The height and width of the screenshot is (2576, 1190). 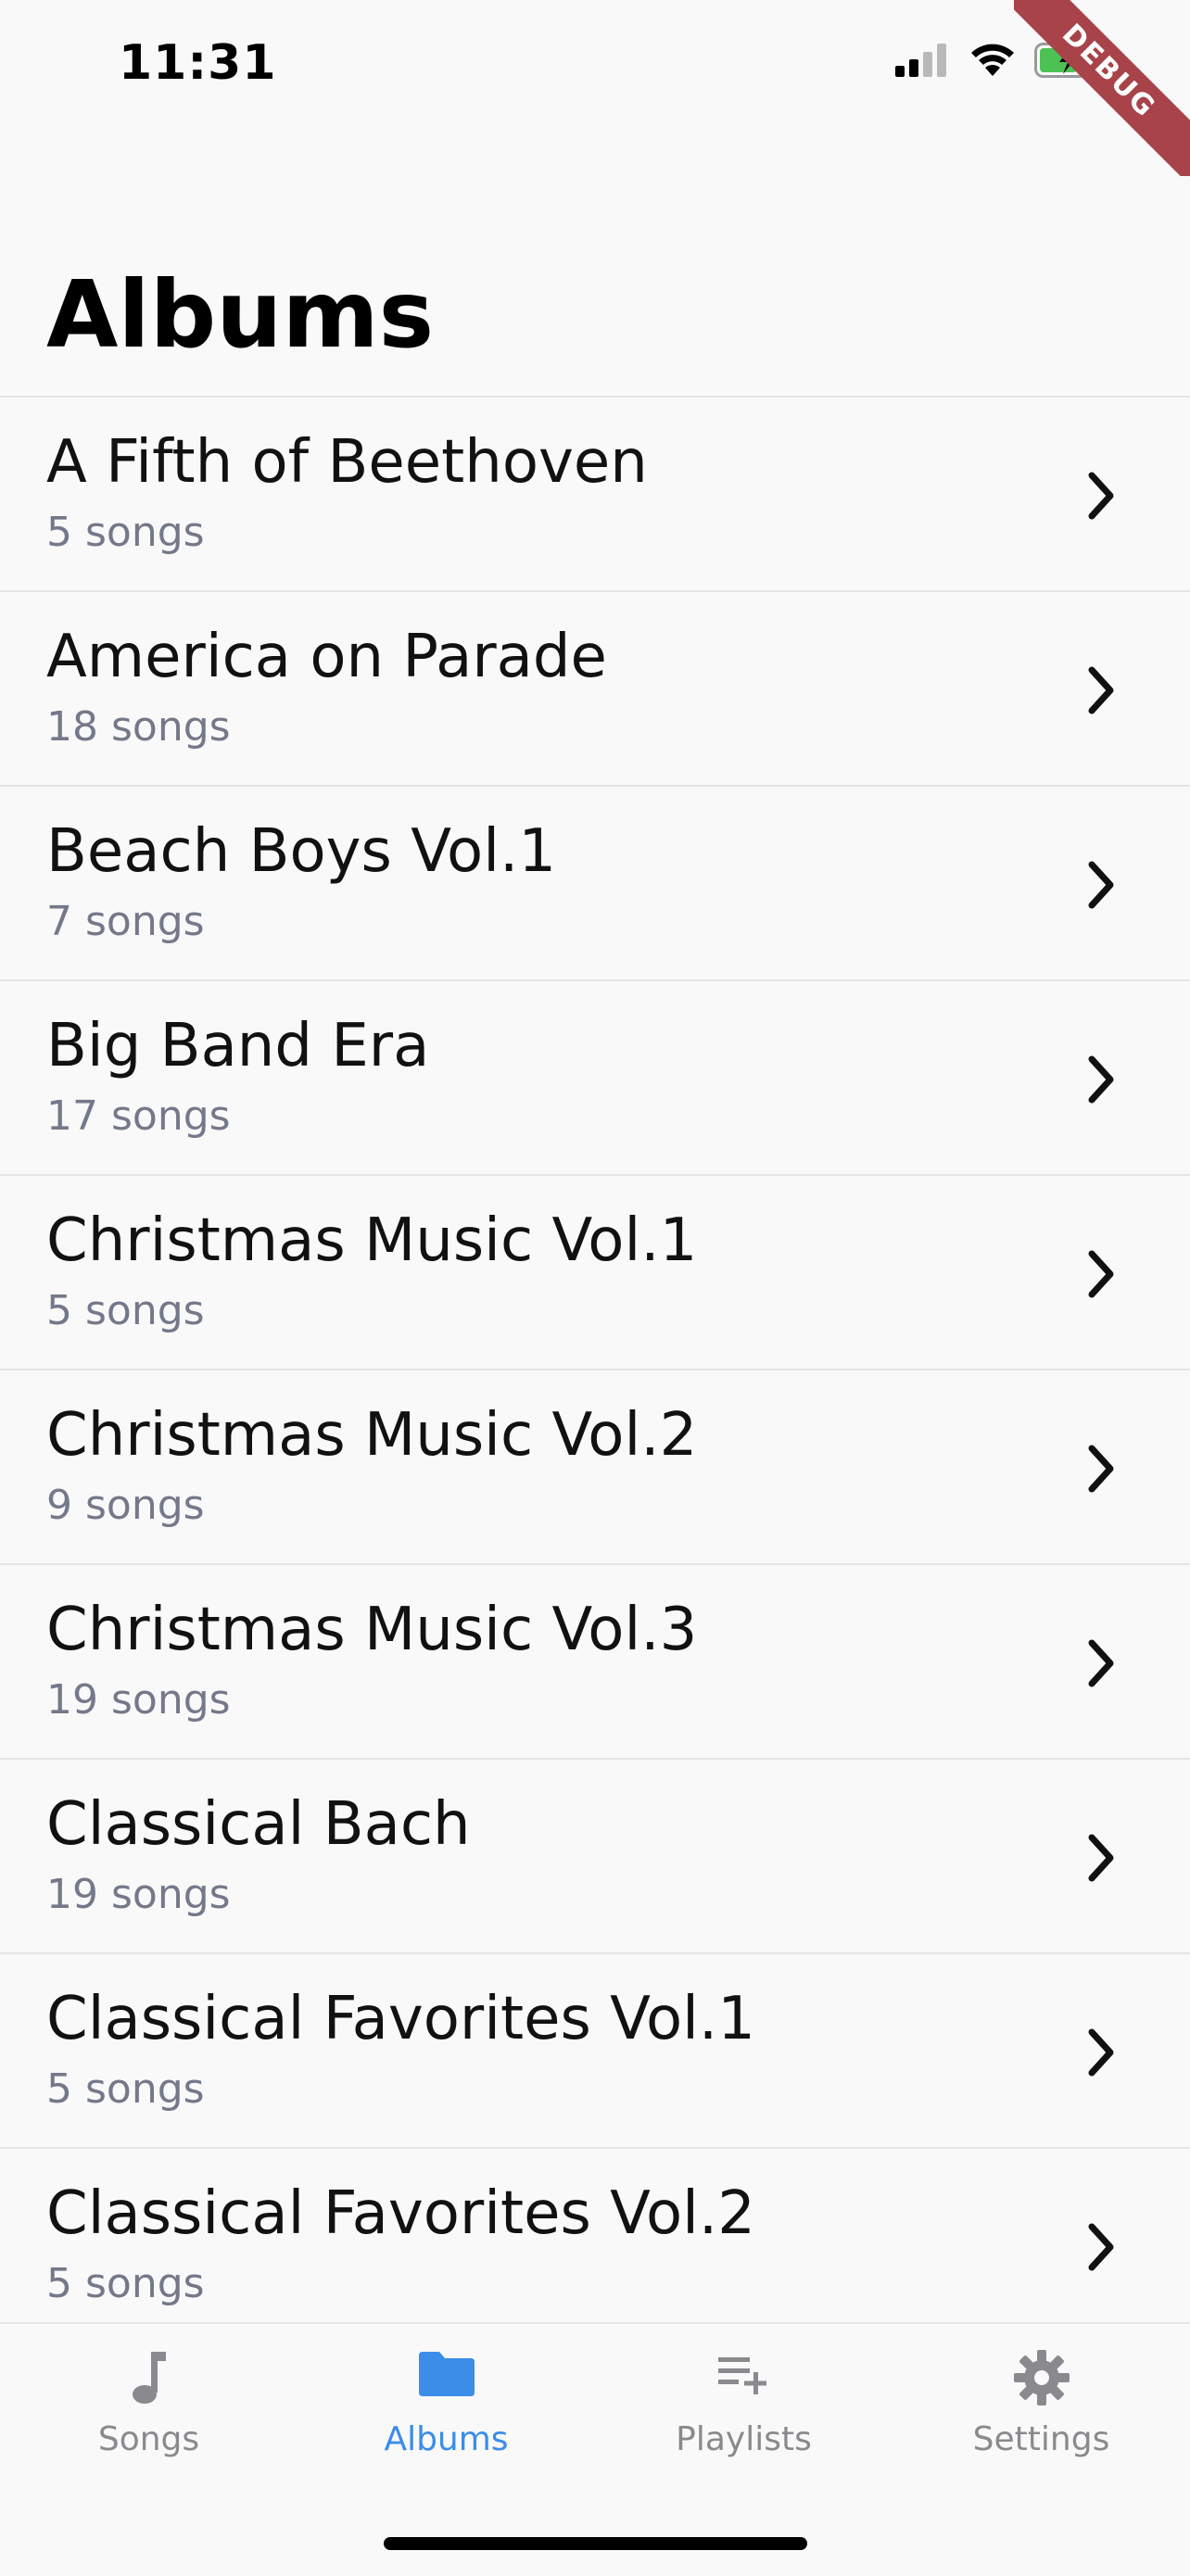 I want to click on tab-albums: Albums, so click(x=446, y=2407).